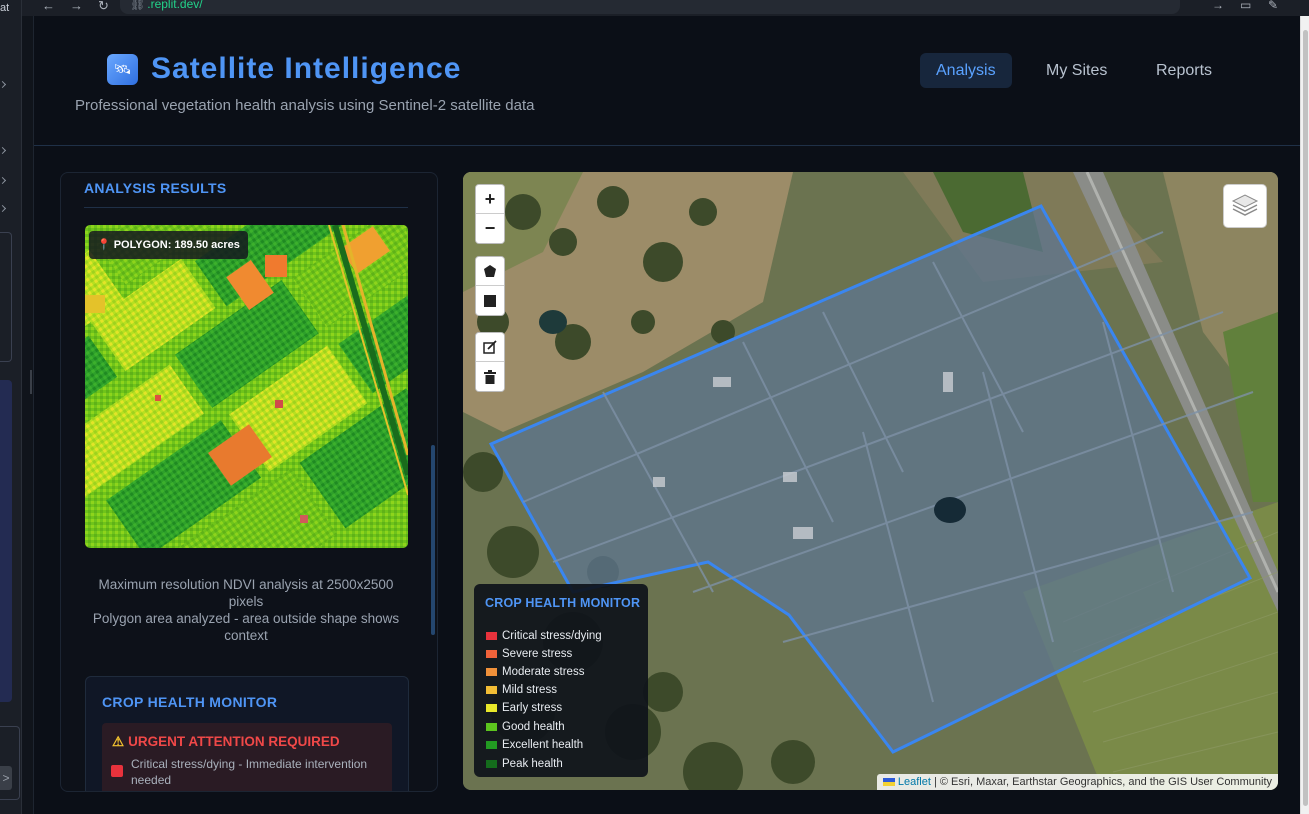 Image resolution: width=1309 pixels, height=814 pixels. I want to click on resize-handle, so click(31, 382).